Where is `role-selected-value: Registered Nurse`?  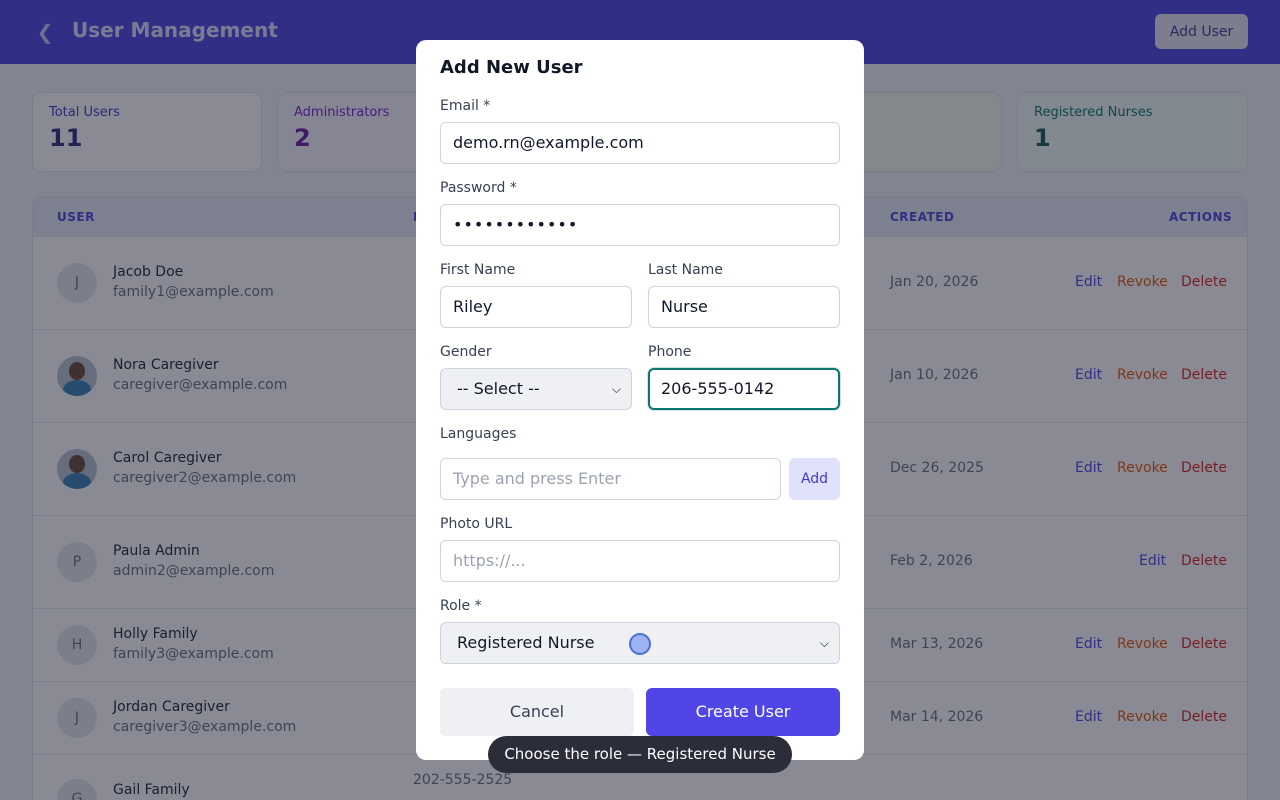
role-selected-value: Registered Nurse is located at coordinates (526, 642).